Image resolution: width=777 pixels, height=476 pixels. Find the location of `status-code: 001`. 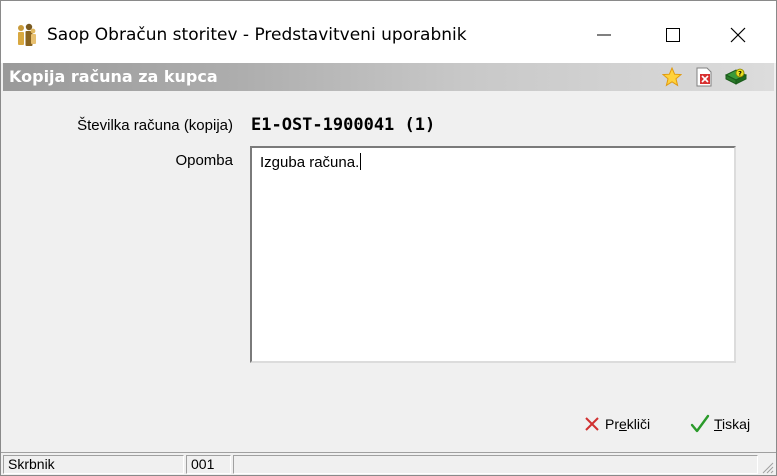

status-code: 001 is located at coordinates (208, 464).